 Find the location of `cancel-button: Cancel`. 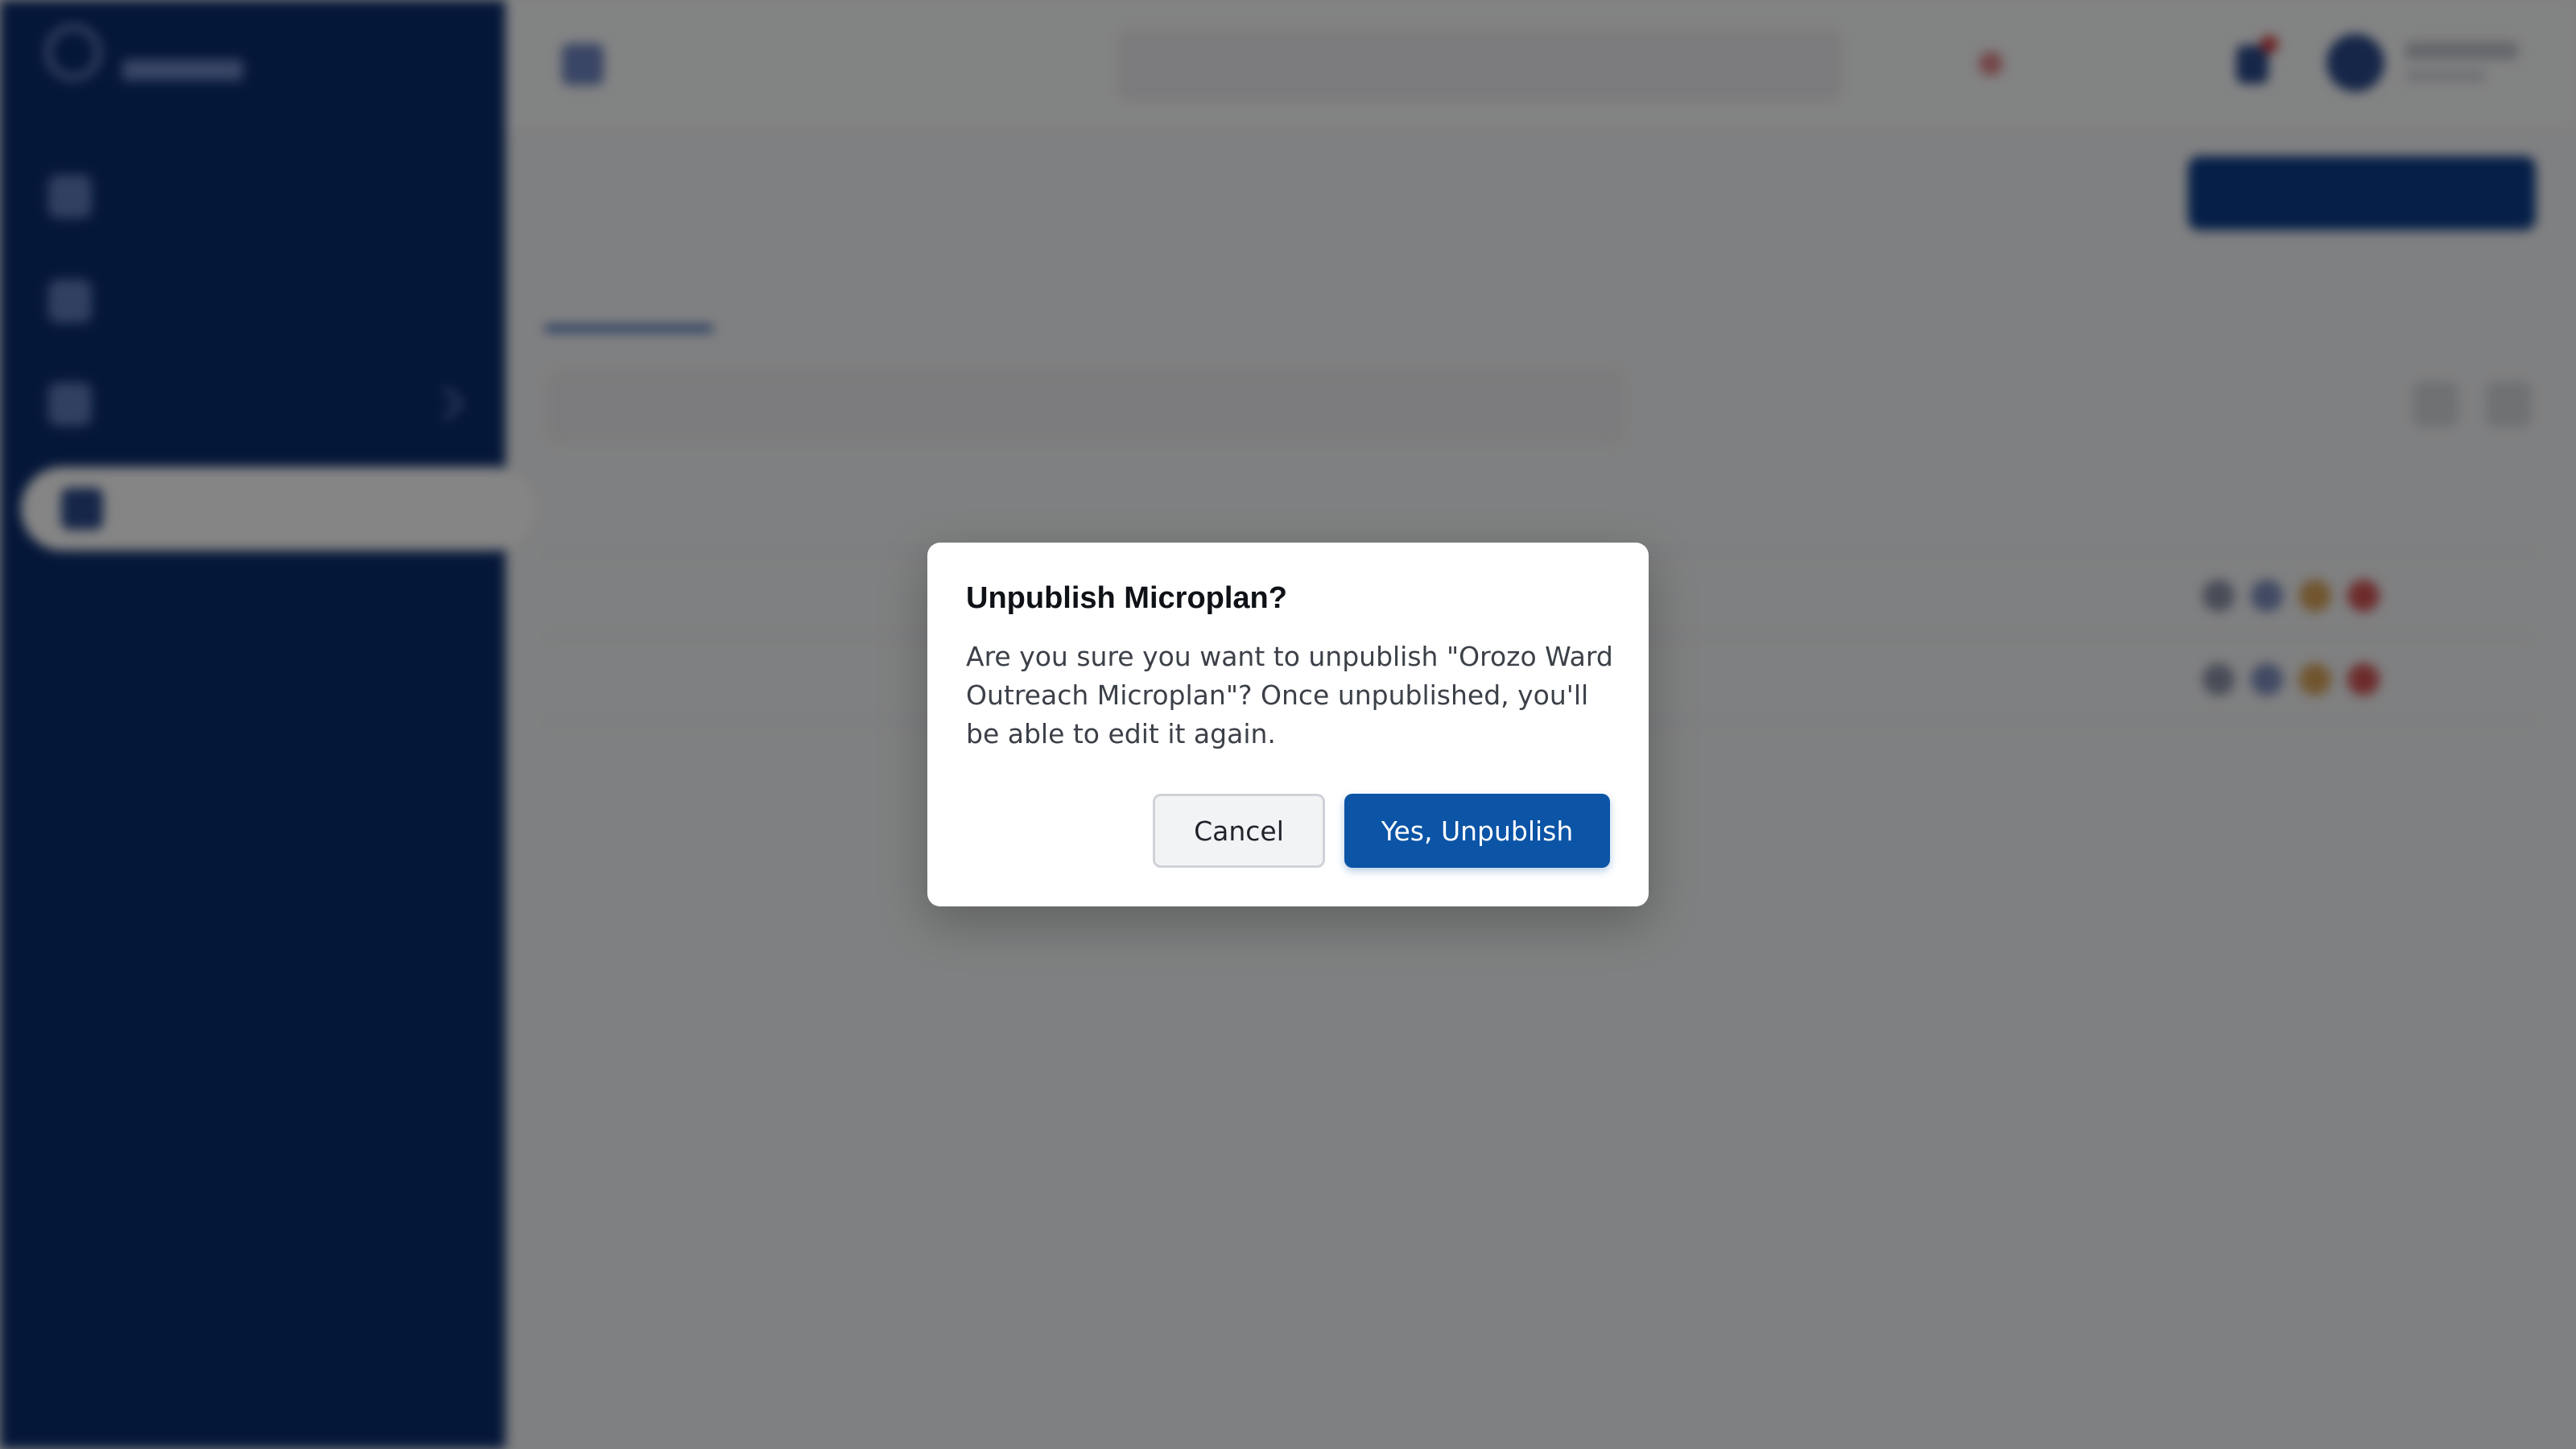

cancel-button: Cancel is located at coordinates (1239, 831).